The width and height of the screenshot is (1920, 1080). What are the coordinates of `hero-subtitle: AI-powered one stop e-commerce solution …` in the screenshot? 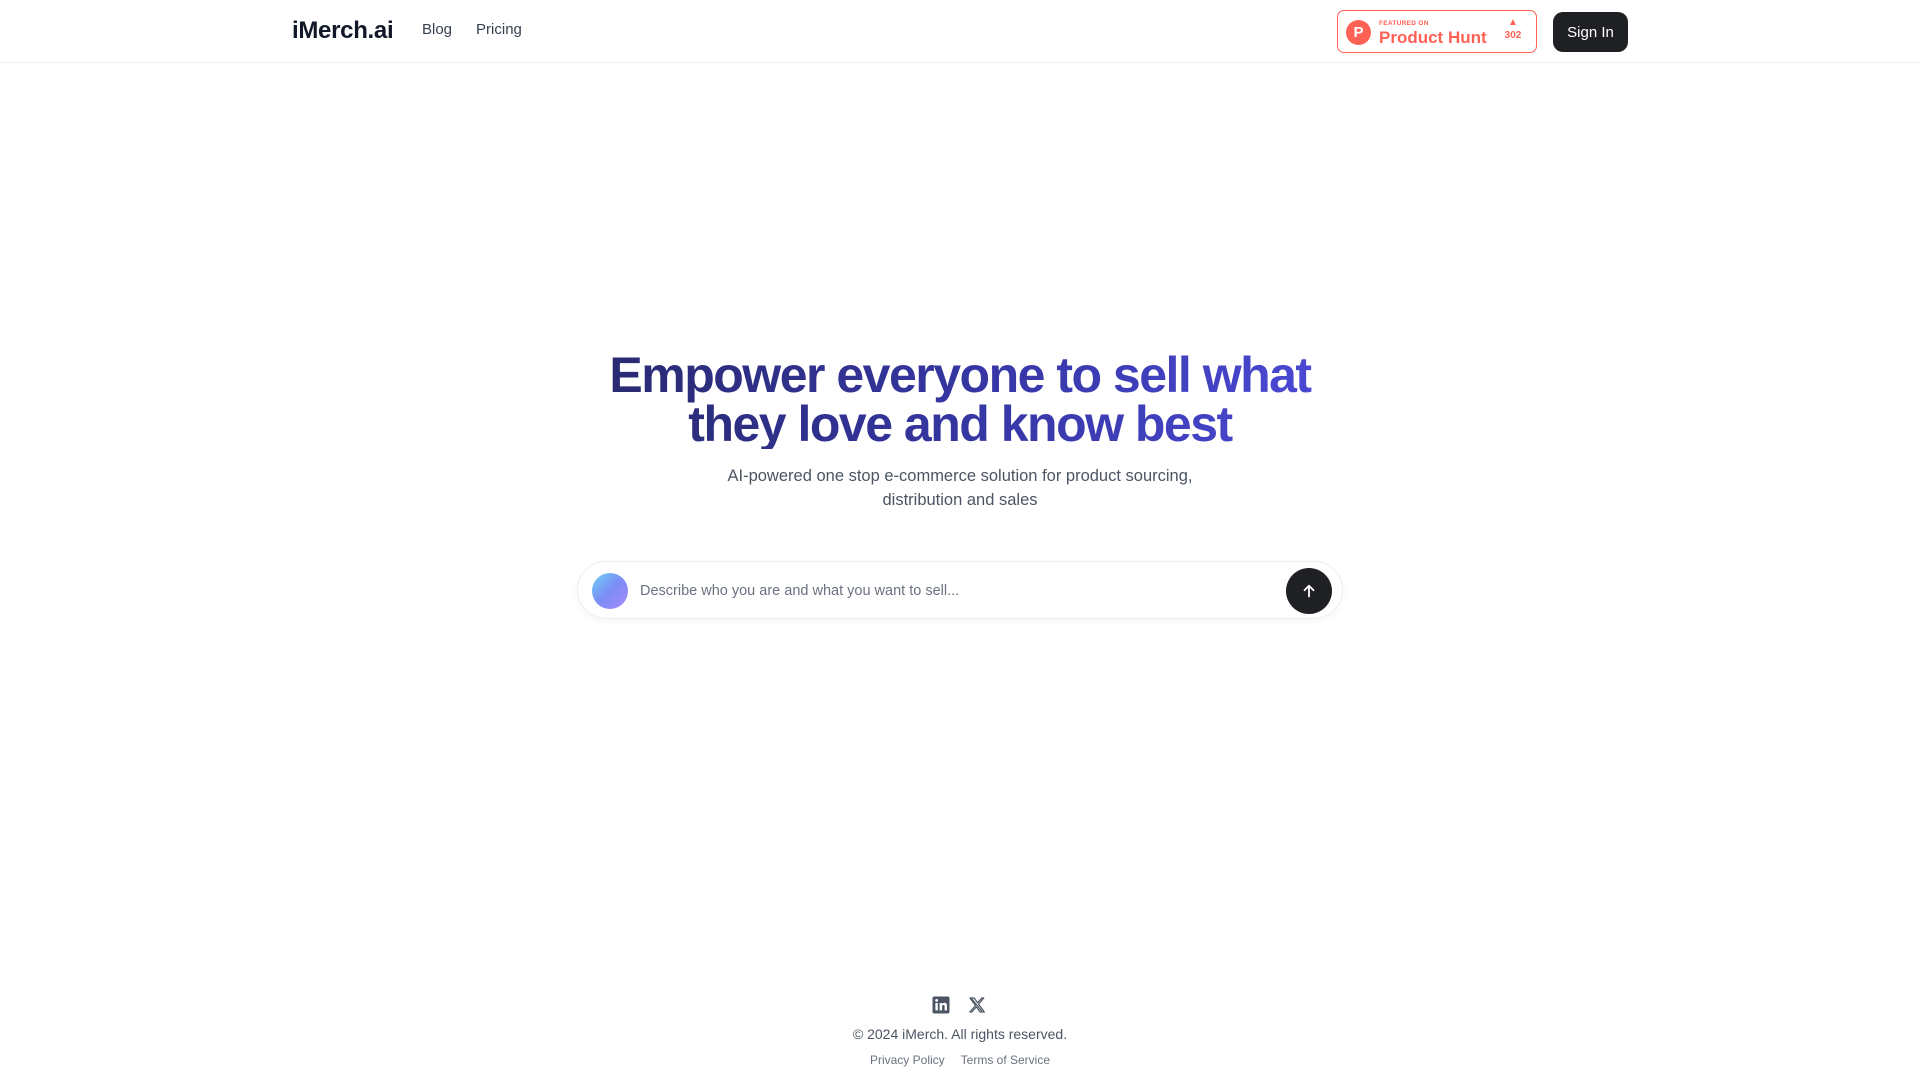 It's located at (960, 488).